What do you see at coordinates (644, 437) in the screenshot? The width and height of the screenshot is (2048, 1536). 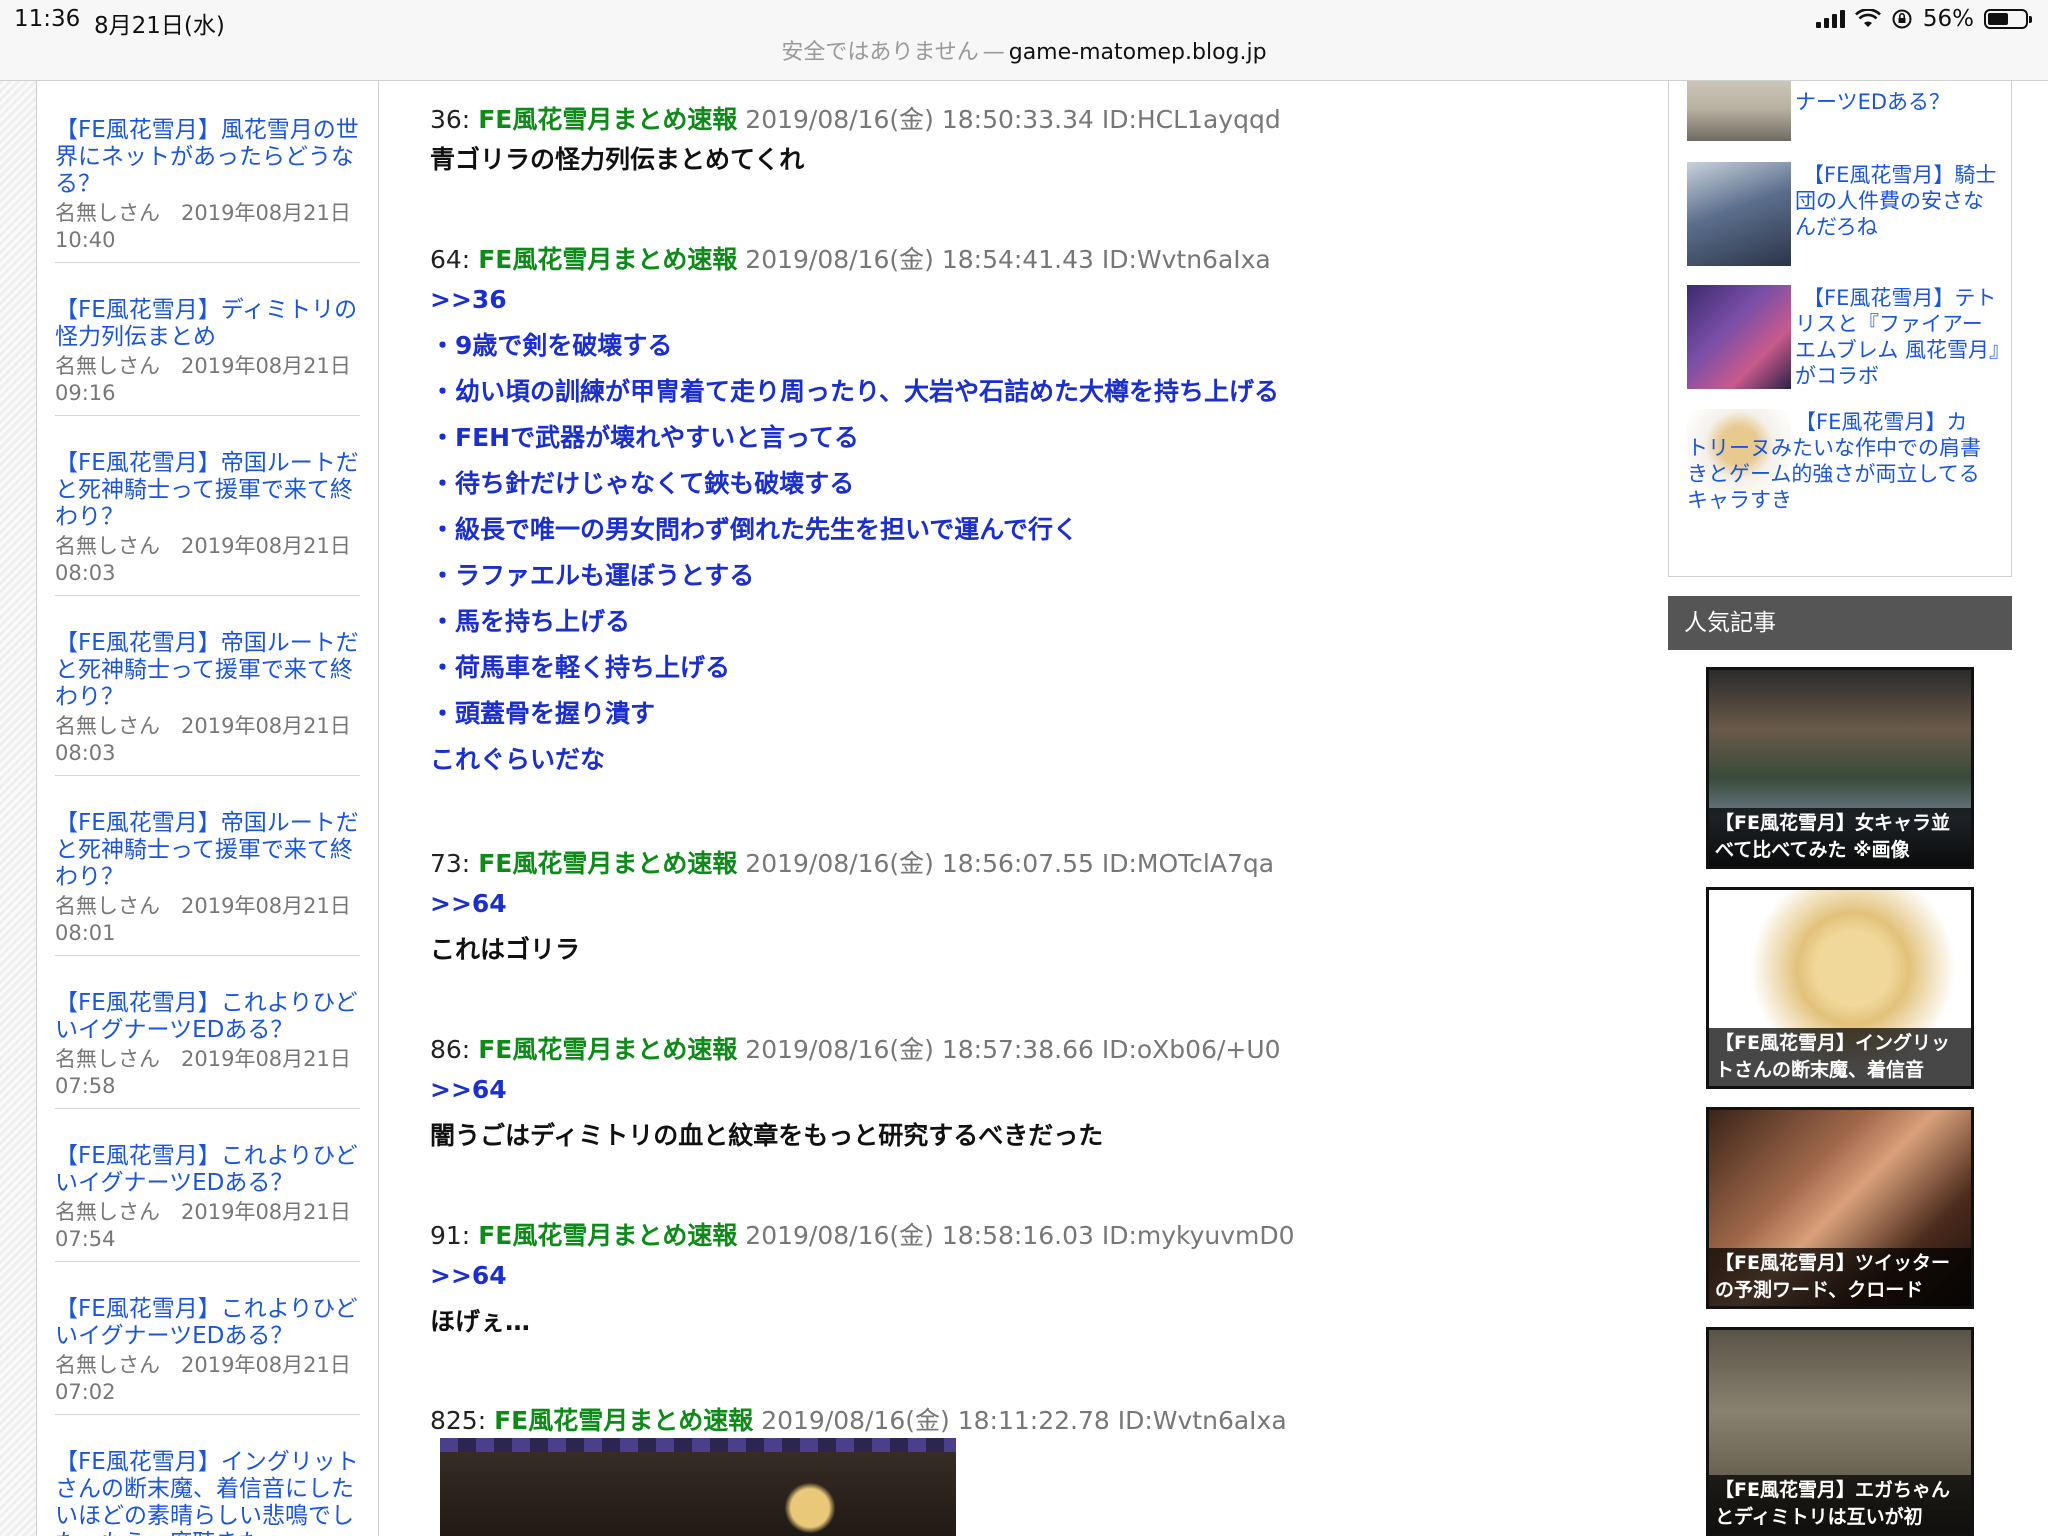 I see `post-text-line: ・FEHで武器が壊れやすいと言ってる` at bounding box center [644, 437].